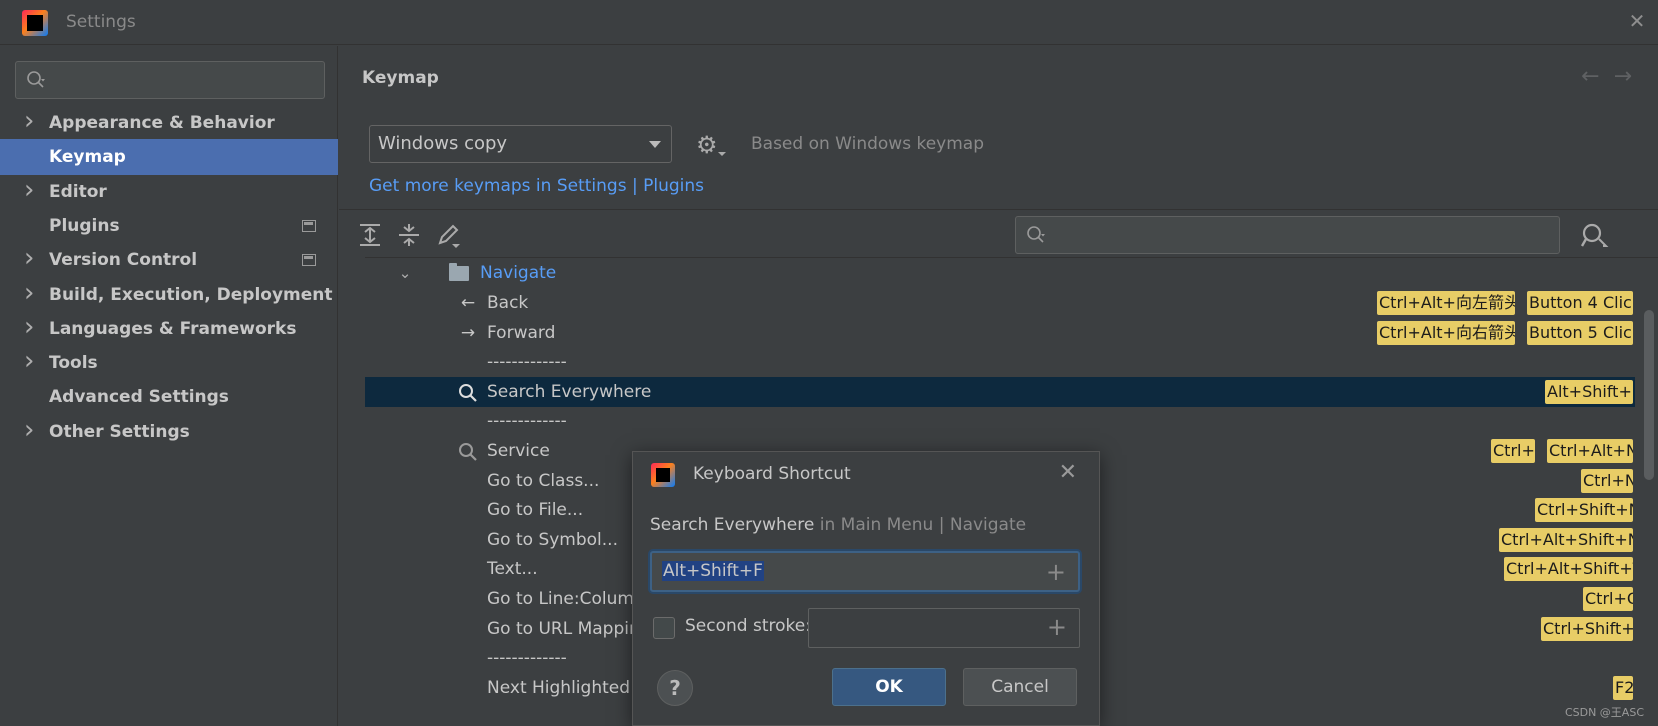 The width and height of the screenshot is (1658, 726). Describe the element at coordinates (1513, 451) in the screenshot. I see `shortcut-badge: Ctrl+W` at that location.